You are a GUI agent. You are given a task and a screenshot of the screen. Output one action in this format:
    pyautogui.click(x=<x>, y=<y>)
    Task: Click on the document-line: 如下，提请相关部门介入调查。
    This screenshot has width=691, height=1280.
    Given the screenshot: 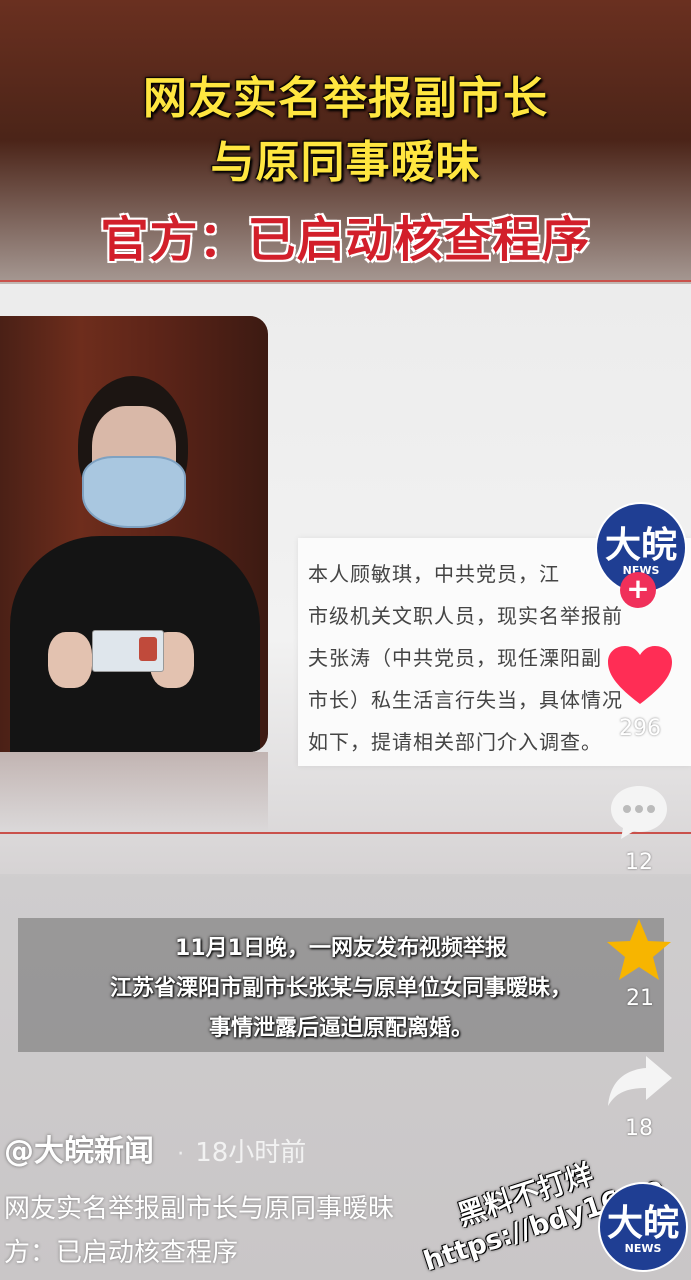 What is the action you would take?
    pyautogui.click(x=455, y=742)
    